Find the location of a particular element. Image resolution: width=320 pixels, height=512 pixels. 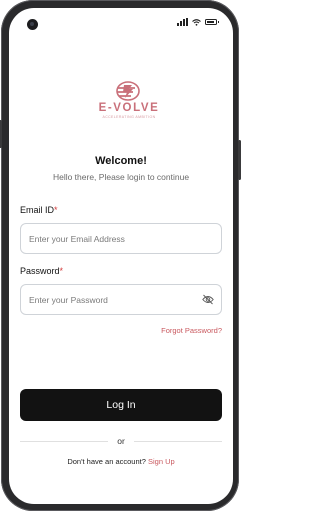

email-label: Email ID* is located at coordinates (39, 210).